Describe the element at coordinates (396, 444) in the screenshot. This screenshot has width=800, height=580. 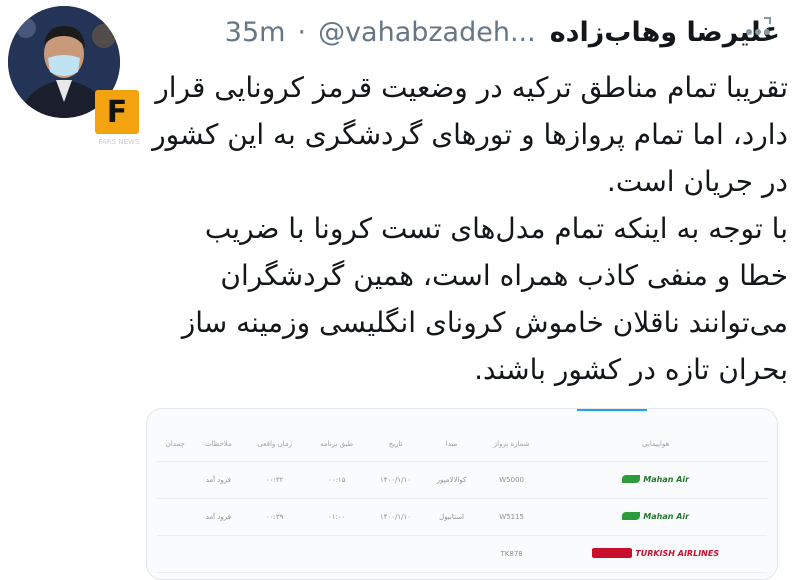
I see `column-header: تاریخ` at that location.